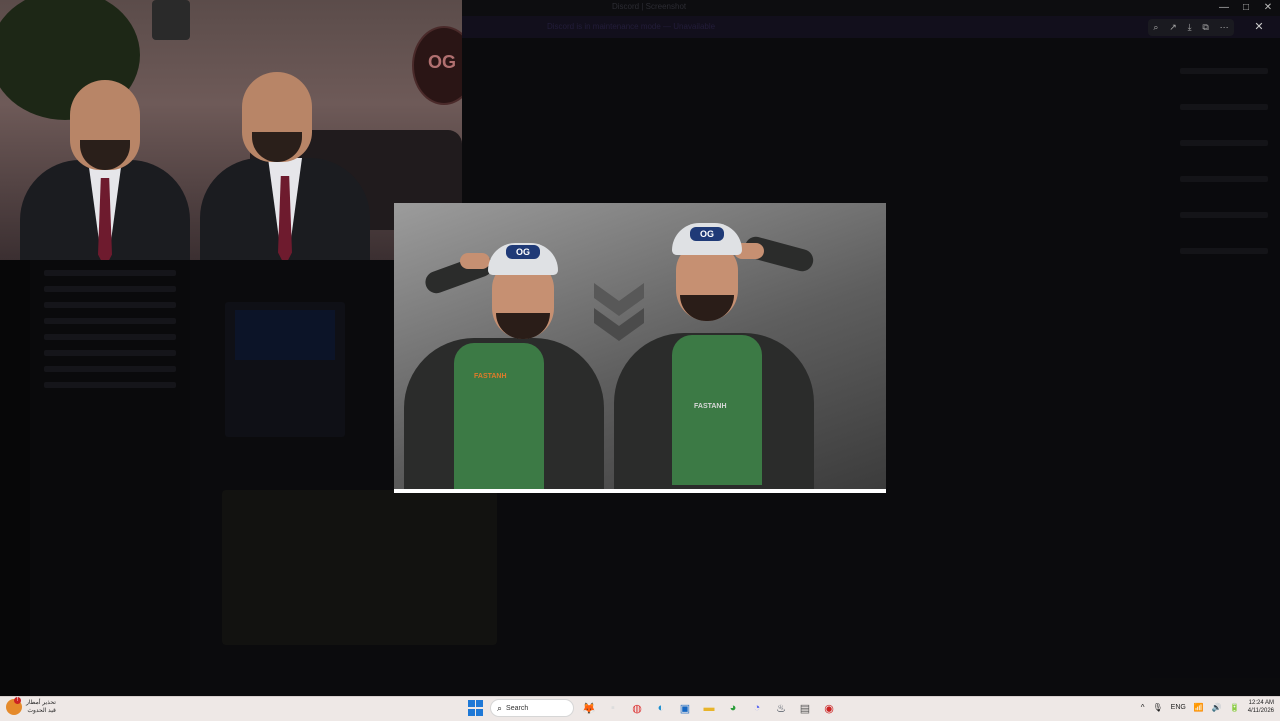  I want to click on file-explorer-icon: ▬, so click(709, 708).